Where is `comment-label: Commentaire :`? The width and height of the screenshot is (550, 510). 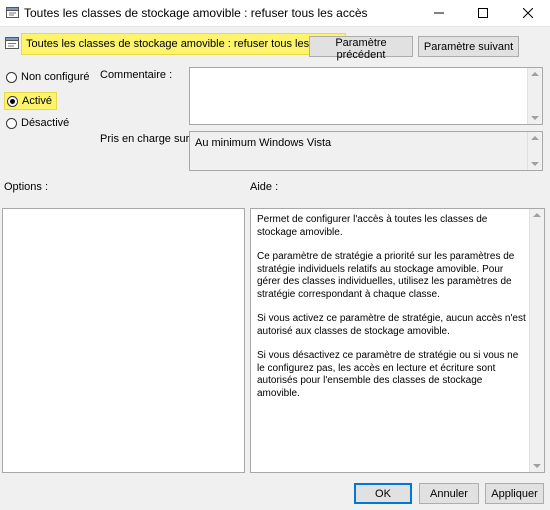 comment-label: Commentaire : is located at coordinates (136, 75).